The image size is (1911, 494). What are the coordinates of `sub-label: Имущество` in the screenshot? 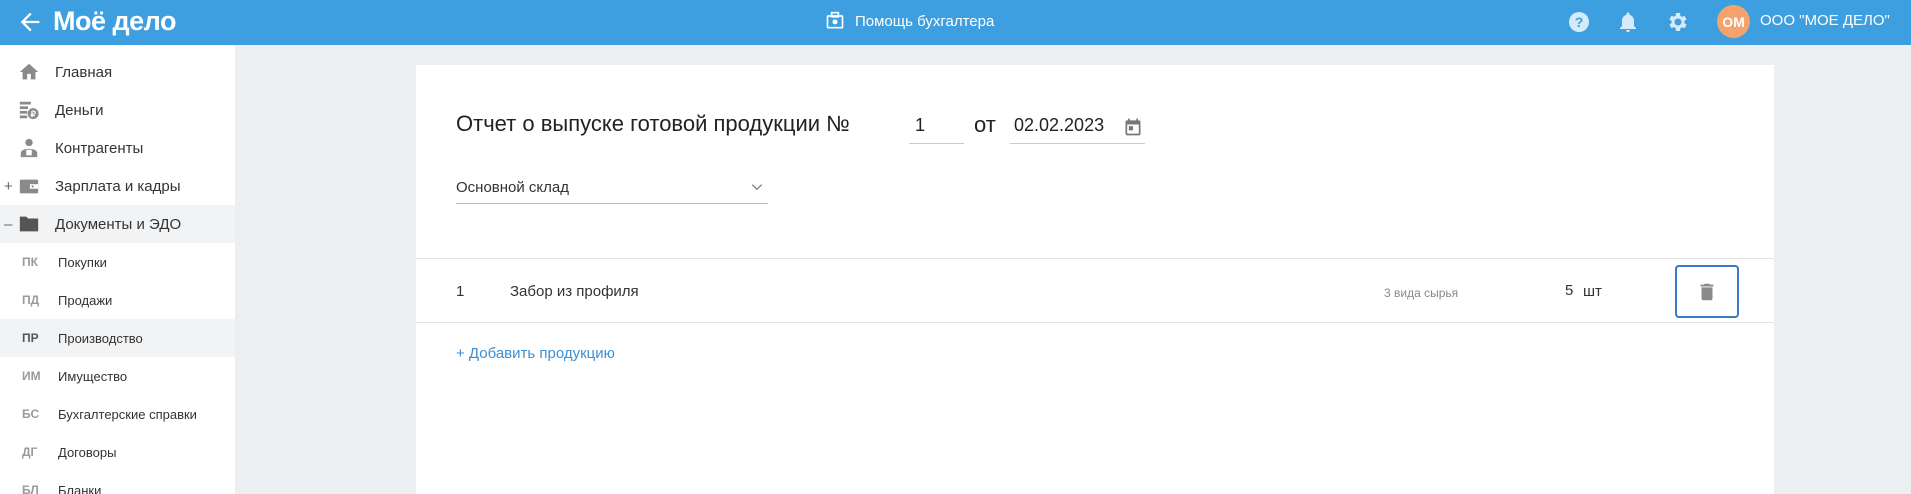 It's located at (93, 376).